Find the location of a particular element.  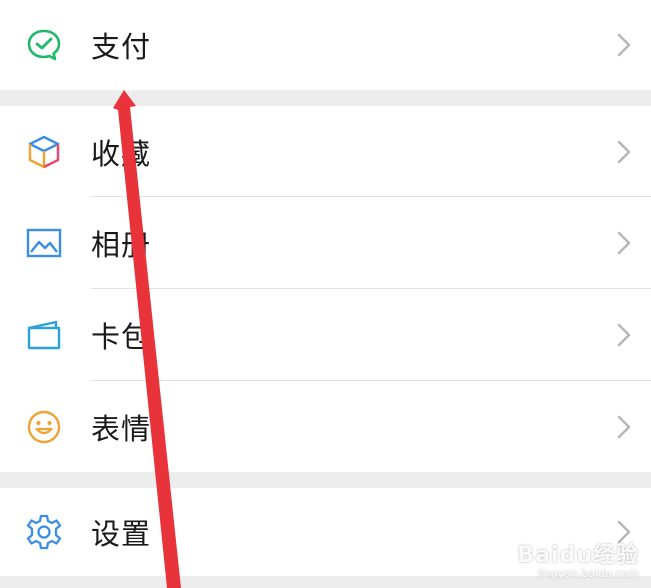

menu-item-favorites-label: 收藏 is located at coordinates (121, 153).